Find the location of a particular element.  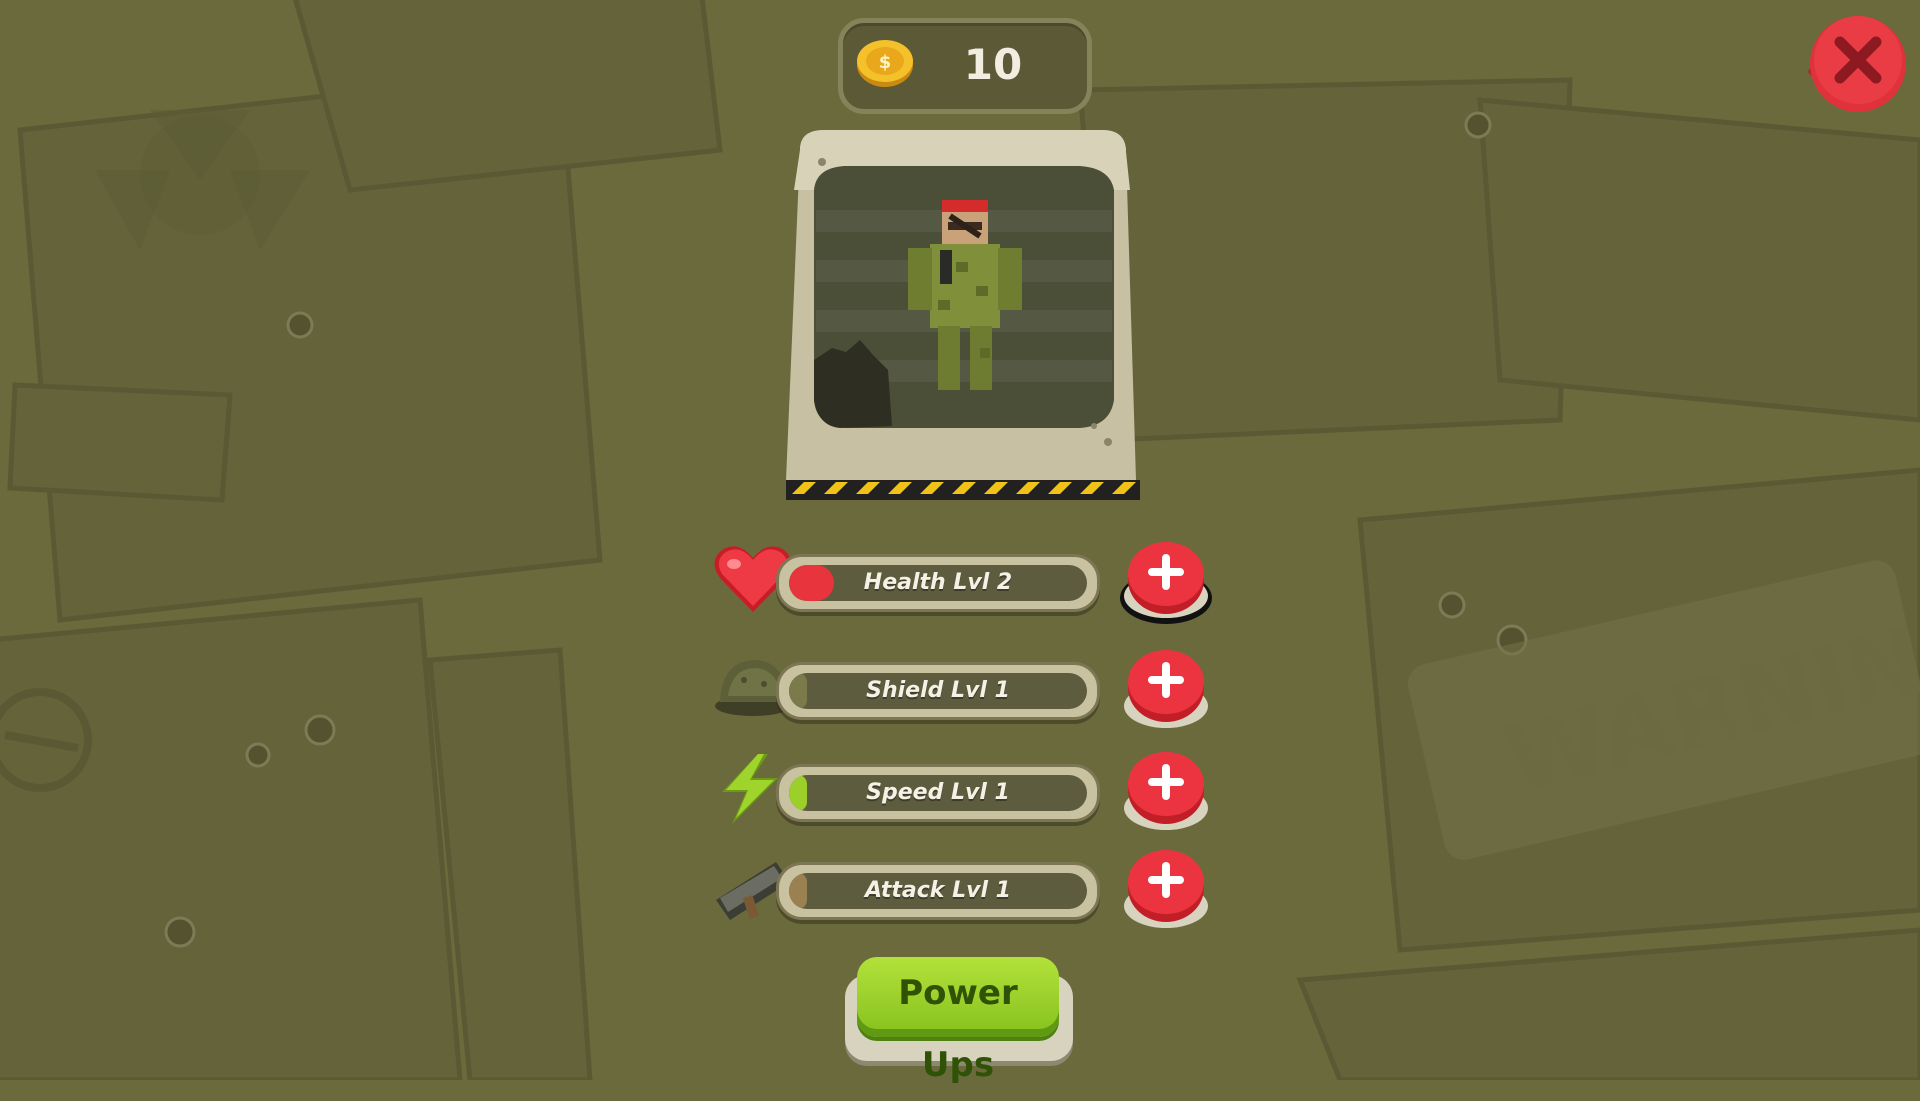

health-level-bar: Health Lvl 2 is located at coordinates (938, 583).